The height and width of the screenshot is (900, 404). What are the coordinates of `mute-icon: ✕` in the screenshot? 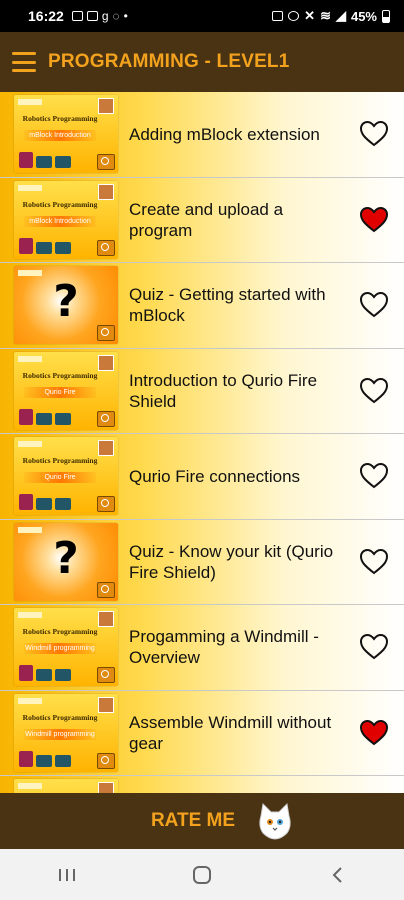 It's located at (310, 15).